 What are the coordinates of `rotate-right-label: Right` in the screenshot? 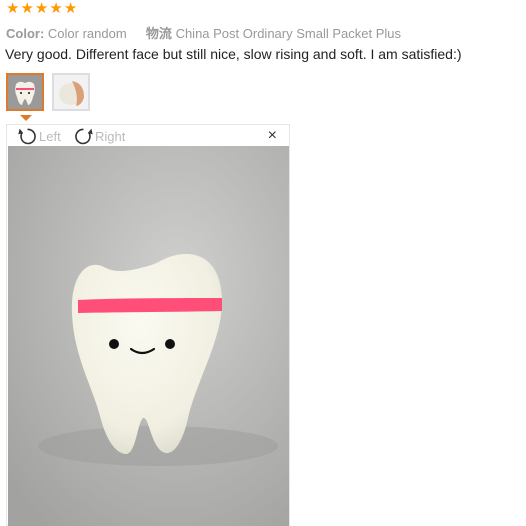 It's located at (110, 136).